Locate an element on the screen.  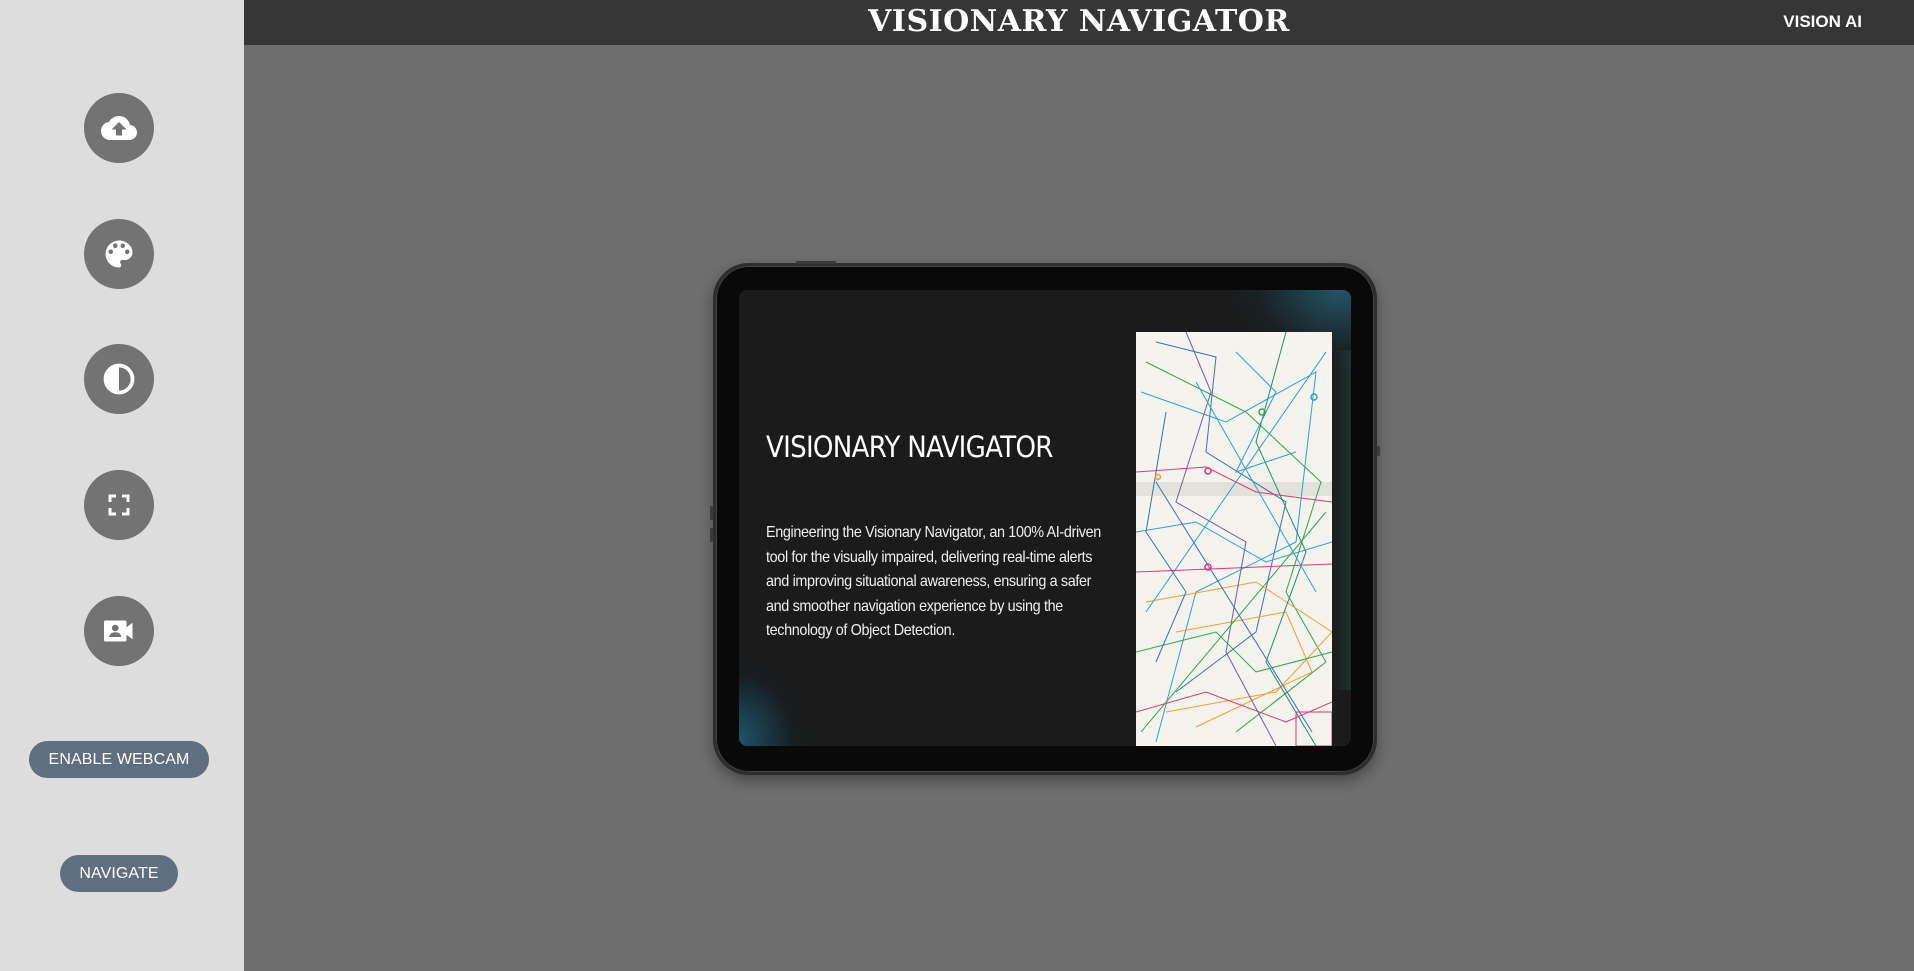
contrast-icon is located at coordinates (119, 379).